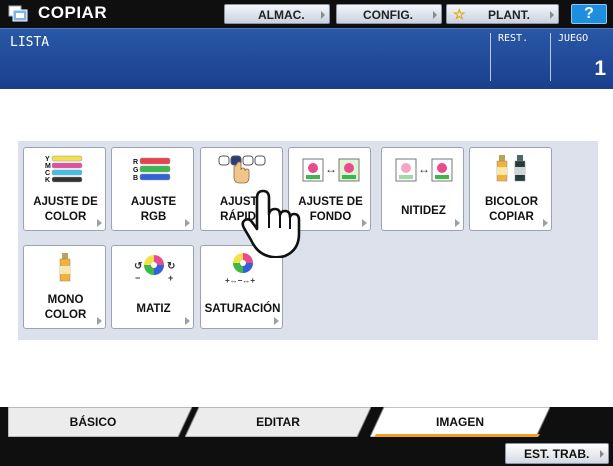  Describe the element at coordinates (242, 169) in the screenshot. I see `one-touch-adjust-icon` at that location.